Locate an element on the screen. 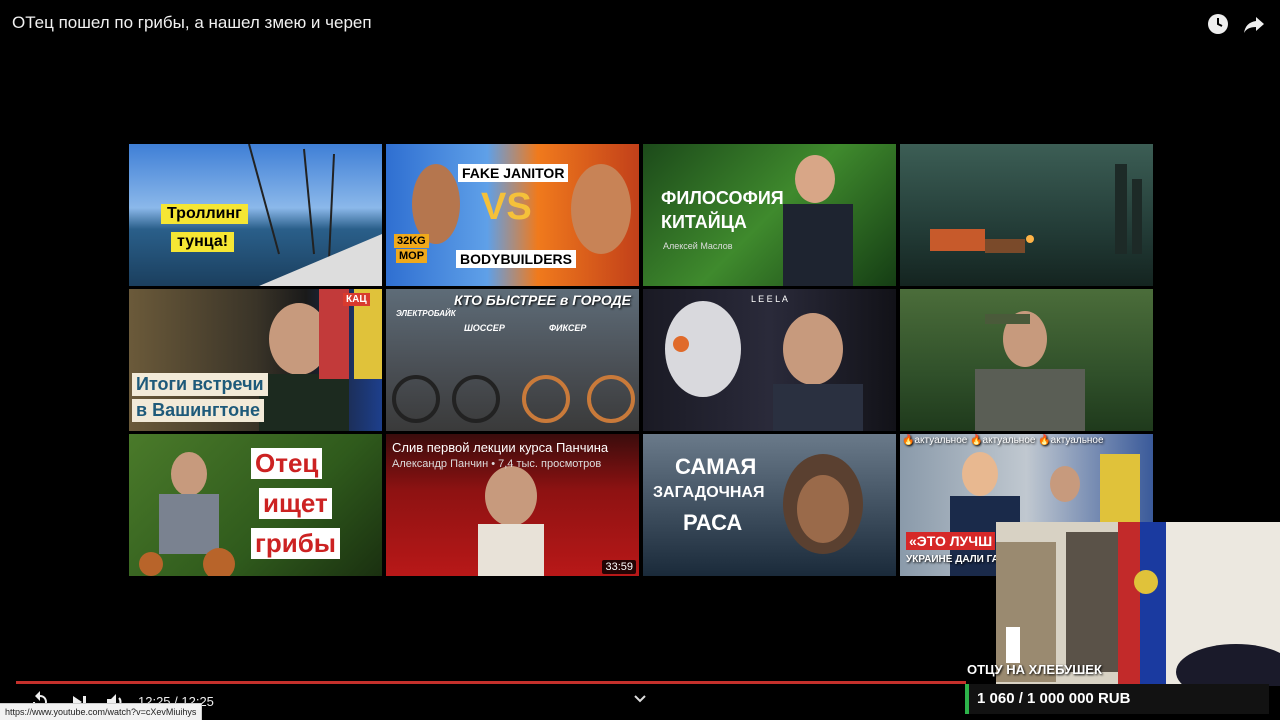 The height and width of the screenshot is (720, 1280). clock-icon is located at coordinates (1218, 24).